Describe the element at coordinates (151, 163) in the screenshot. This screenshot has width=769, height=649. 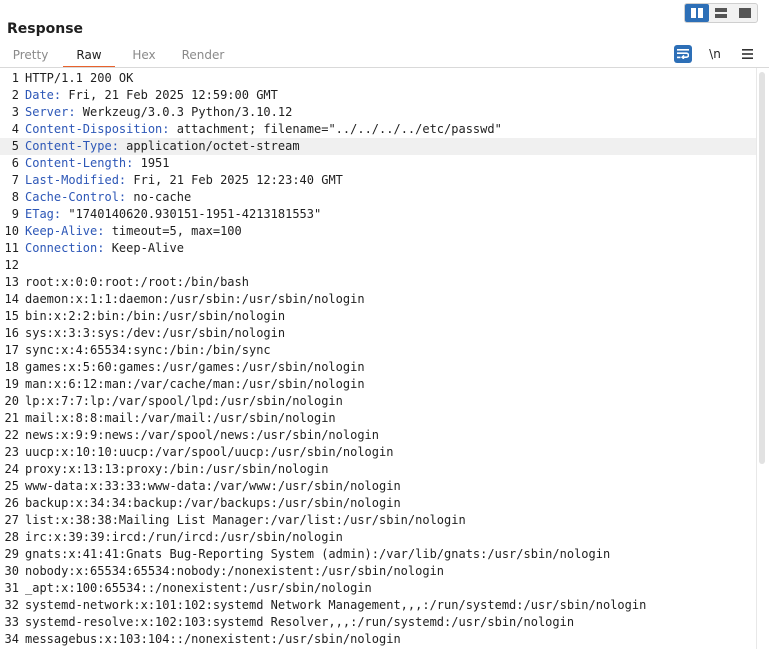
I see `header-value: 1951` at that location.